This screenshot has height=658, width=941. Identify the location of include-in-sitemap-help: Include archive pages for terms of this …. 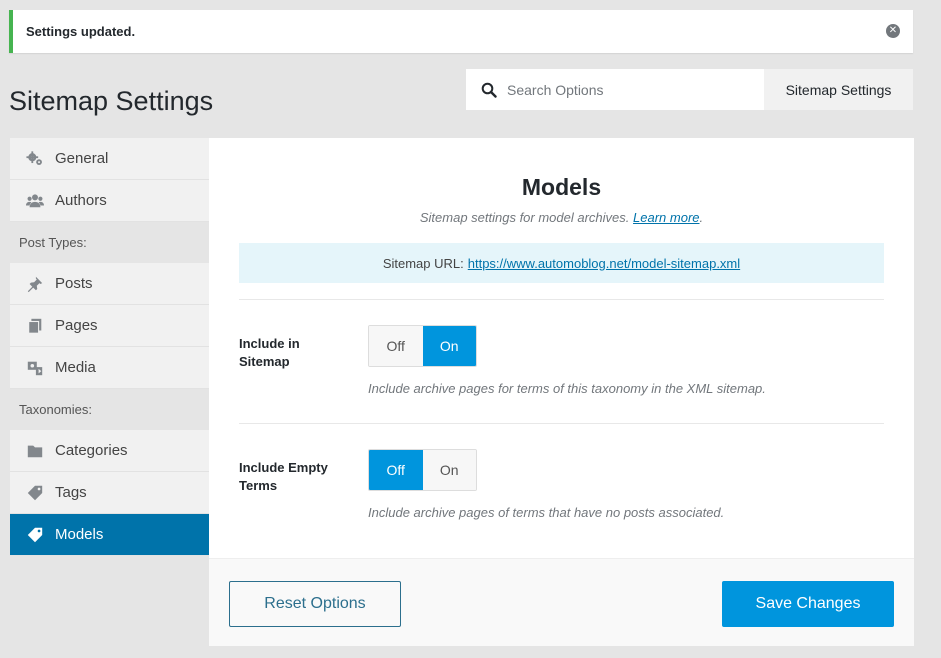
(567, 388).